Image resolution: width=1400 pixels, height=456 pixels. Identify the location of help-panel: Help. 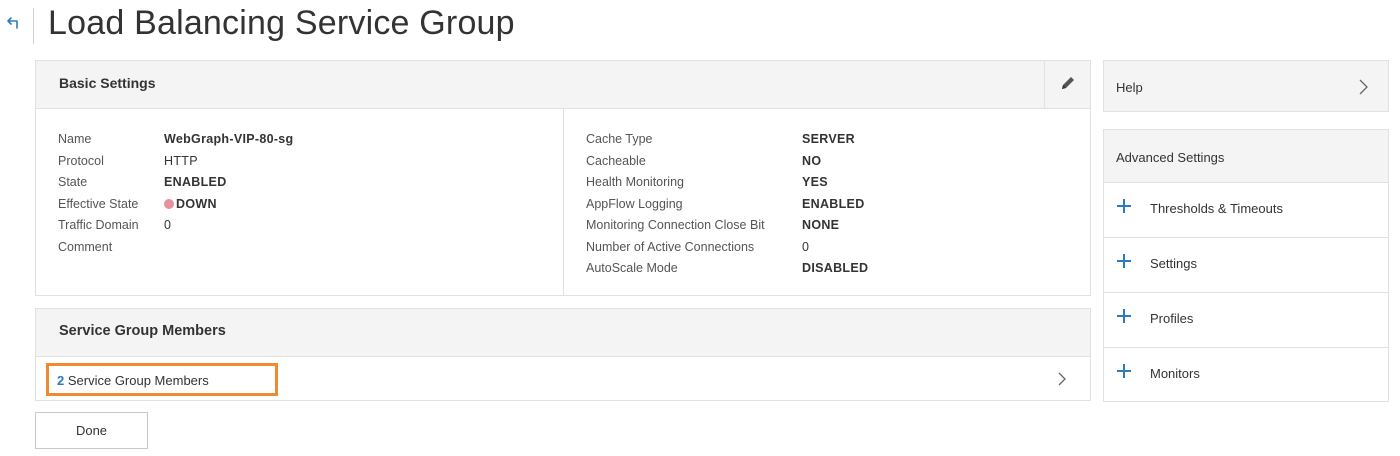
(1246, 86).